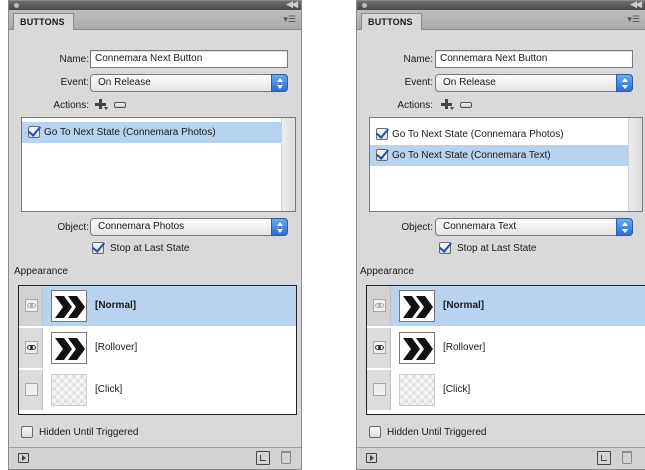 This screenshot has width=645, height=470. What do you see at coordinates (189, 227) in the screenshot?
I see `object-select: Connemara Photos` at bounding box center [189, 227].